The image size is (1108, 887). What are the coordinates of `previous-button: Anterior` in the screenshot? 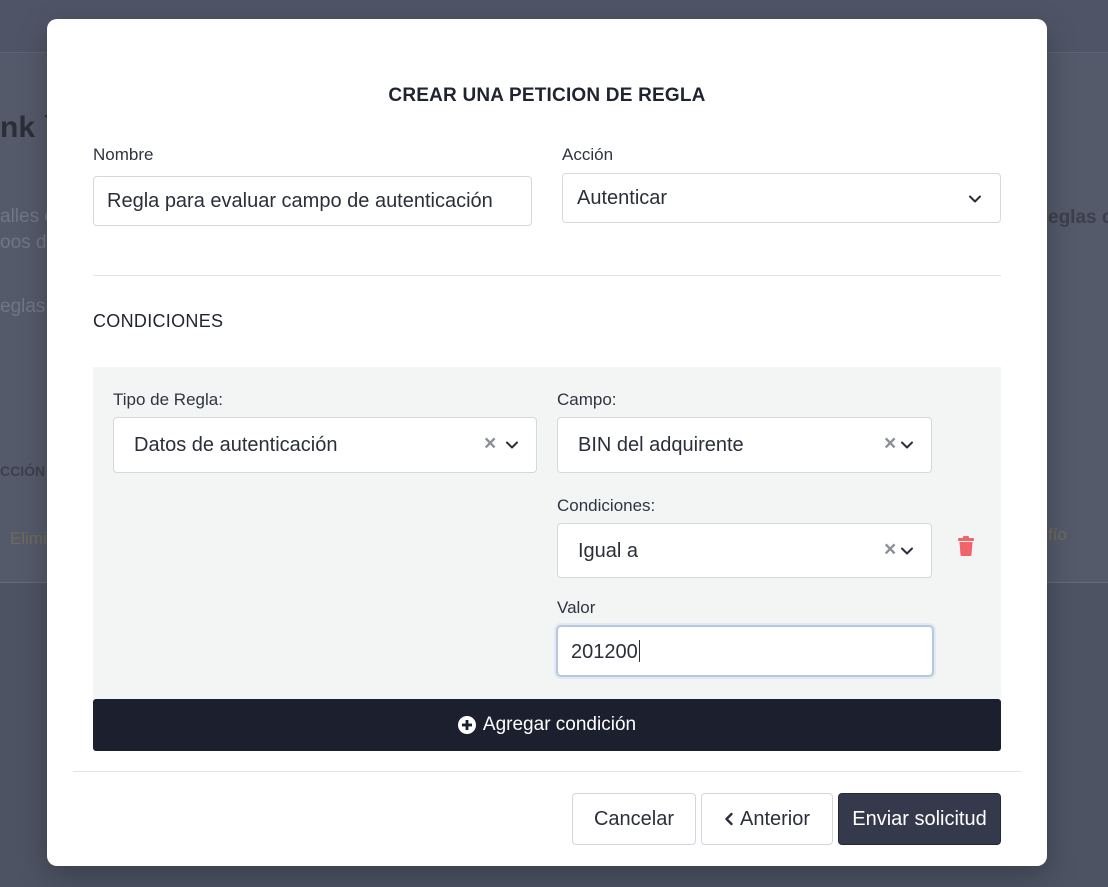 It's located at (767, 819).